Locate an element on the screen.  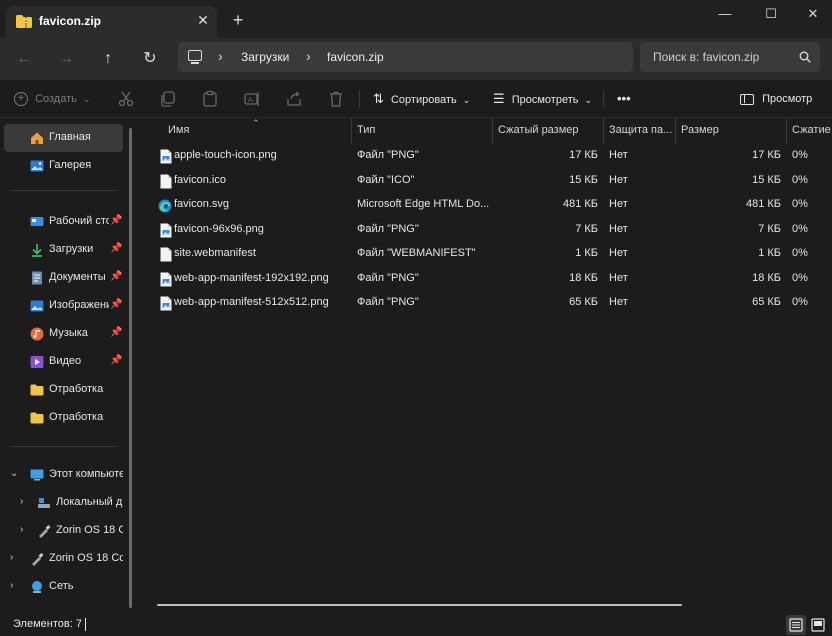
preview-pane-button: Просмотр is located at coordinates (776, 99).